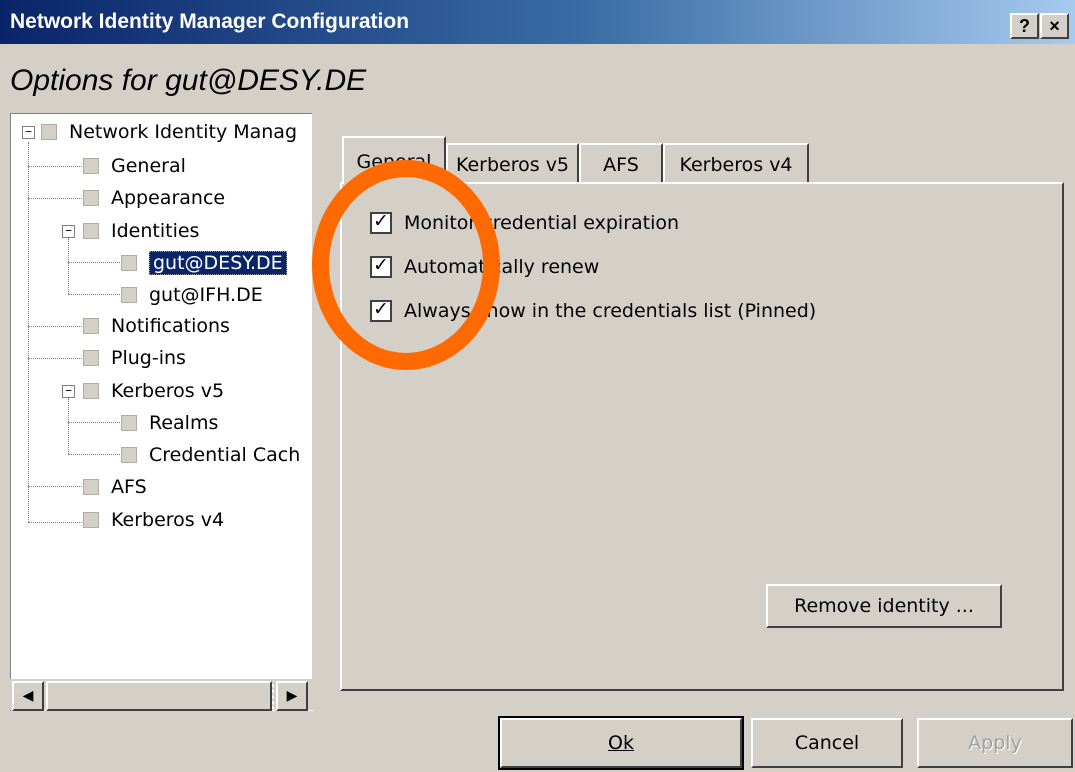  I want to click on tree-item-gut-ifh: gut@IFH.DE, so click(192, 295).